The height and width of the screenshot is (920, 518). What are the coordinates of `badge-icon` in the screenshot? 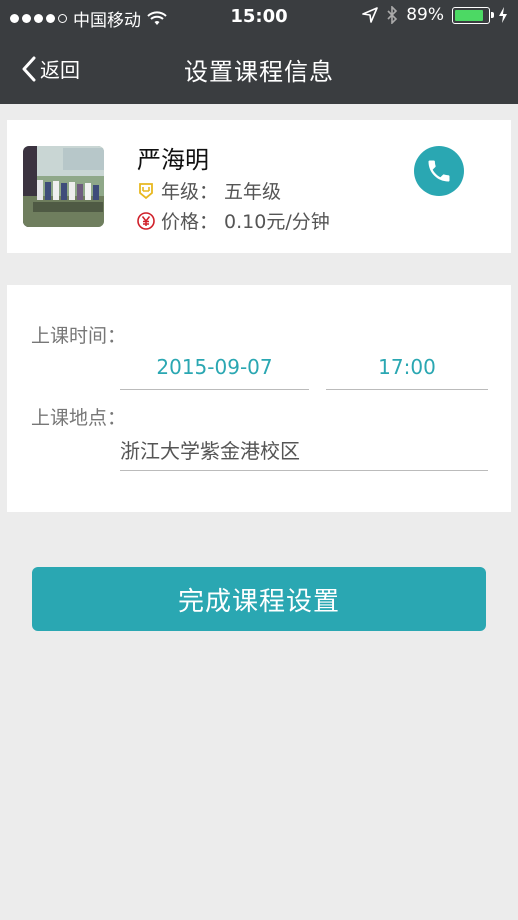 It's located at (146, 190).